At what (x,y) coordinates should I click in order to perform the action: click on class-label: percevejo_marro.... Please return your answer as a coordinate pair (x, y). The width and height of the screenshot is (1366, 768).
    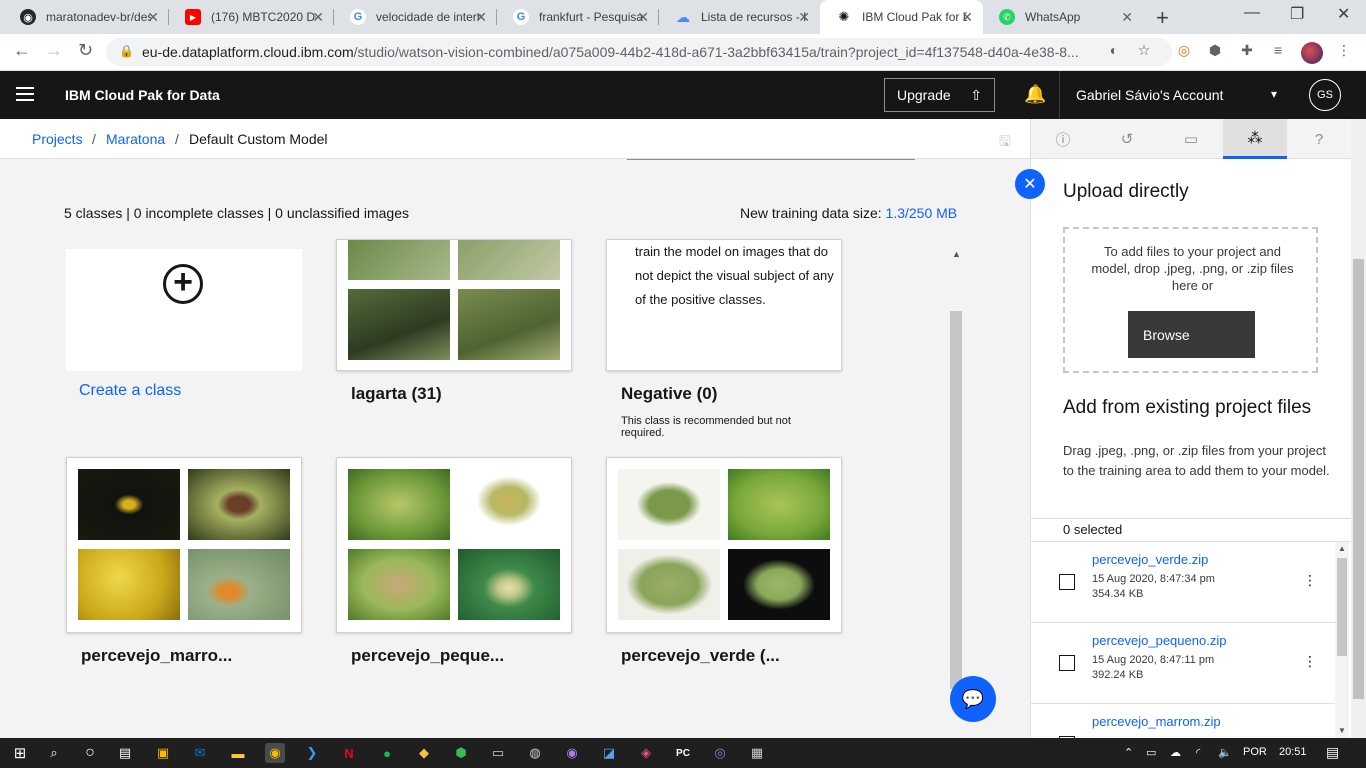
    Looking at the image, I should click on (156, 656).